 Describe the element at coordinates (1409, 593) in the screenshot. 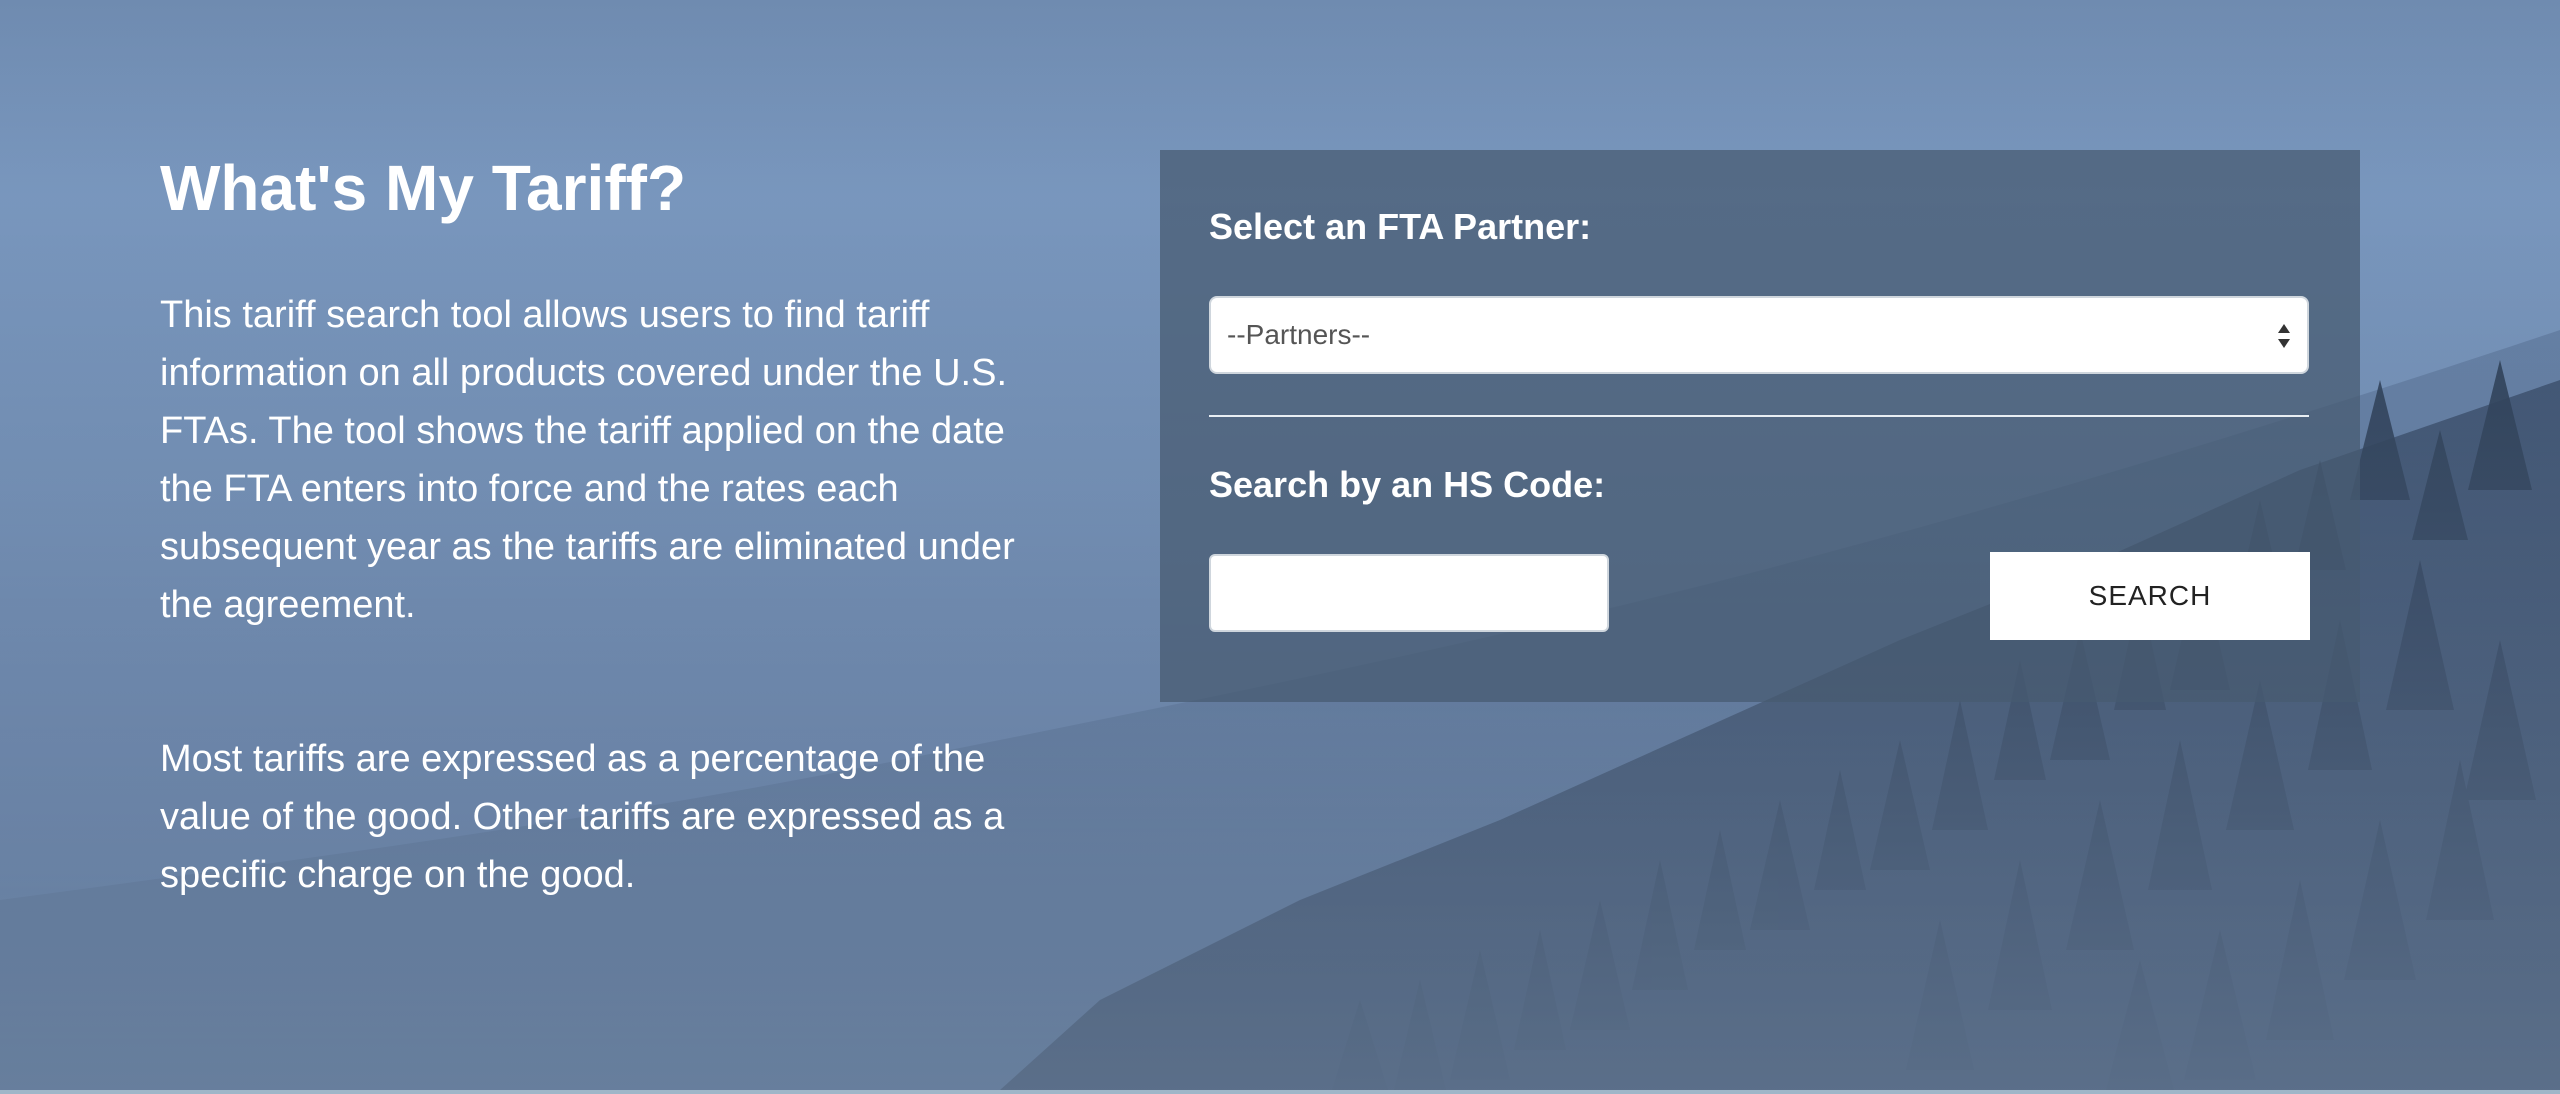

I see `hs-code-input` at that location.